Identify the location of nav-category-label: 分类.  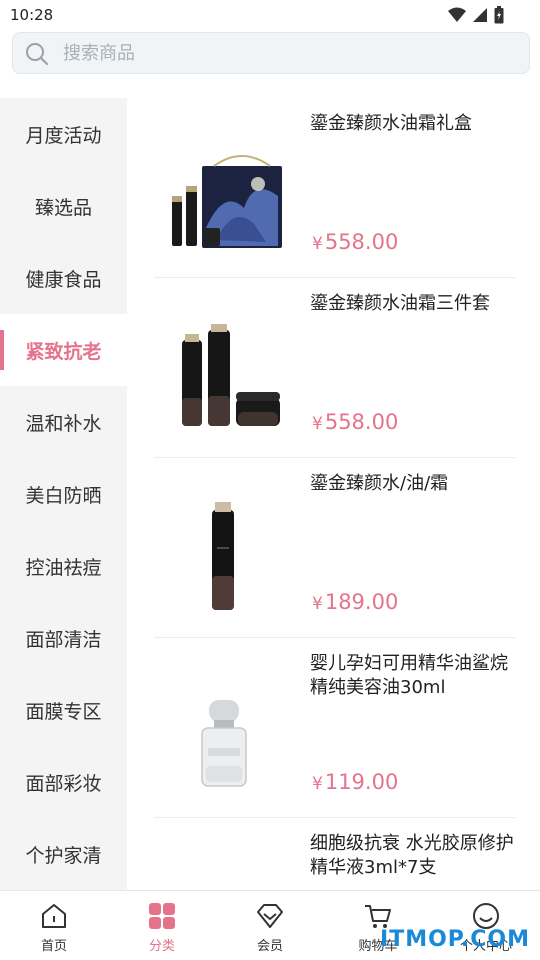
(161, 946).